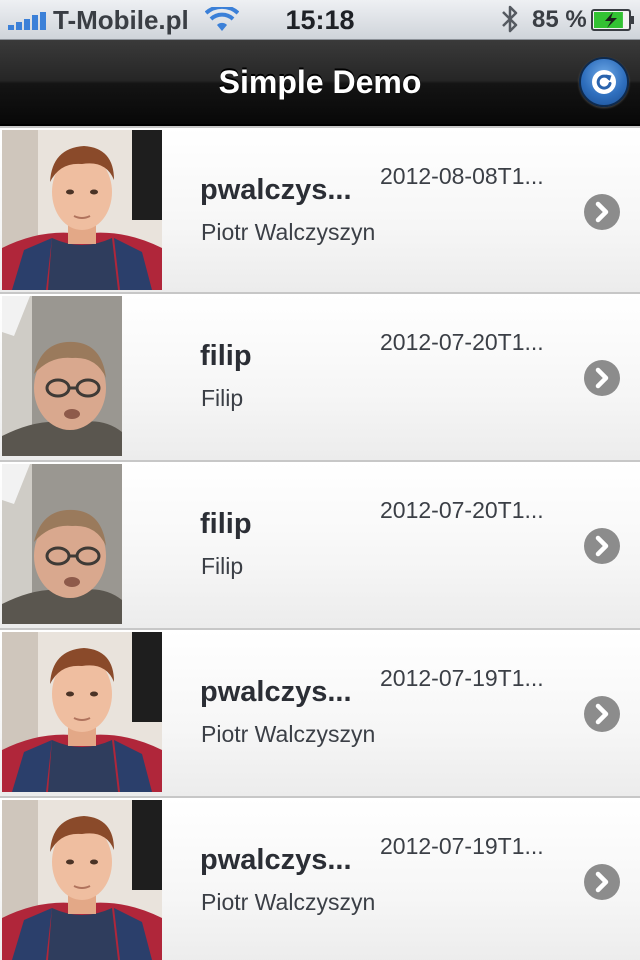 Image resolution: width=640 pixels, height=960 pixels. I want to click on page-title: Simple Demo, so click(320, 82).